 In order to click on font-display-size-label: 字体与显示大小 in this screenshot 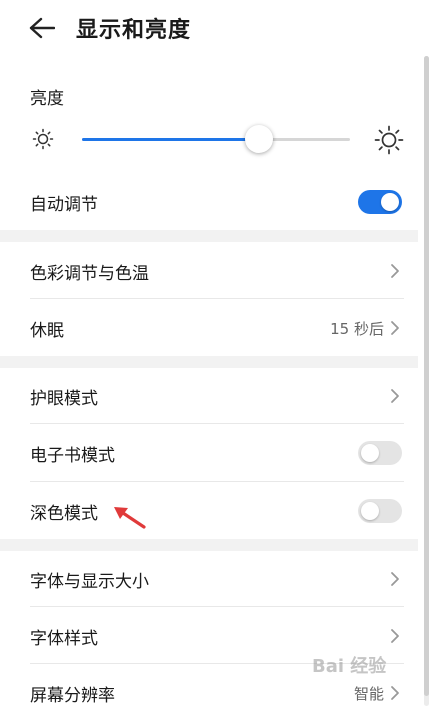, I will do `click(89, 581)`.